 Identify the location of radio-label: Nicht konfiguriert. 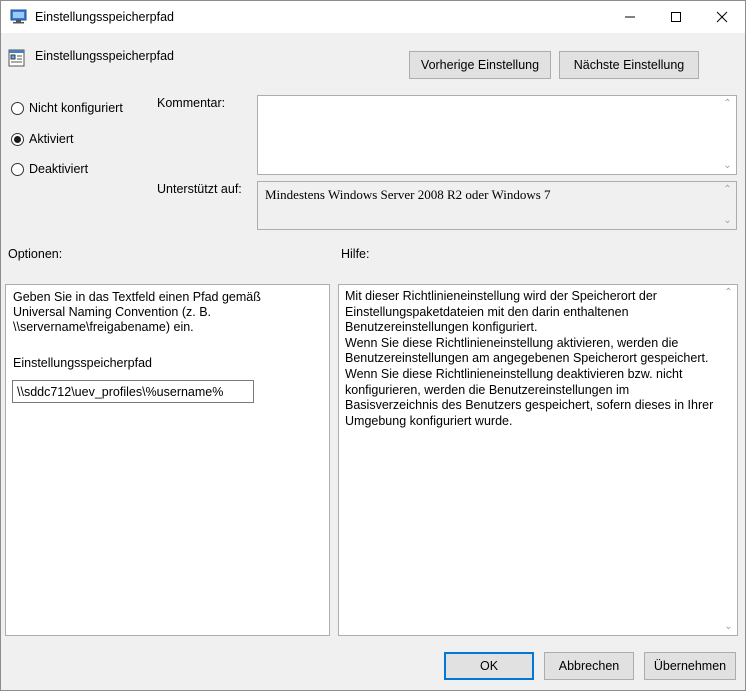
(76, 108).